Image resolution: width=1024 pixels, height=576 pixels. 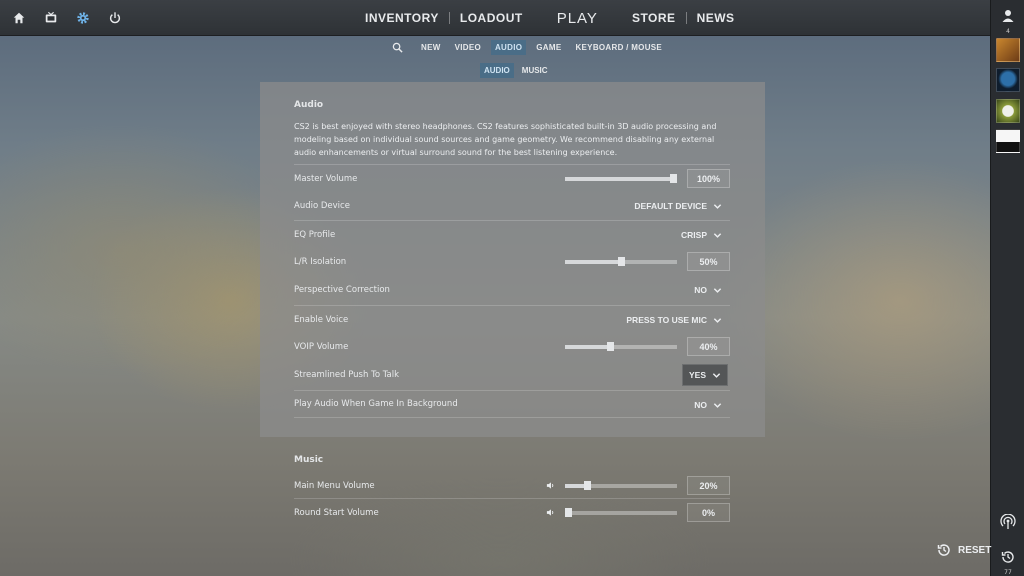 I want to click on eq-profile-dropdown: CRISP, so click(x=701, y=235).